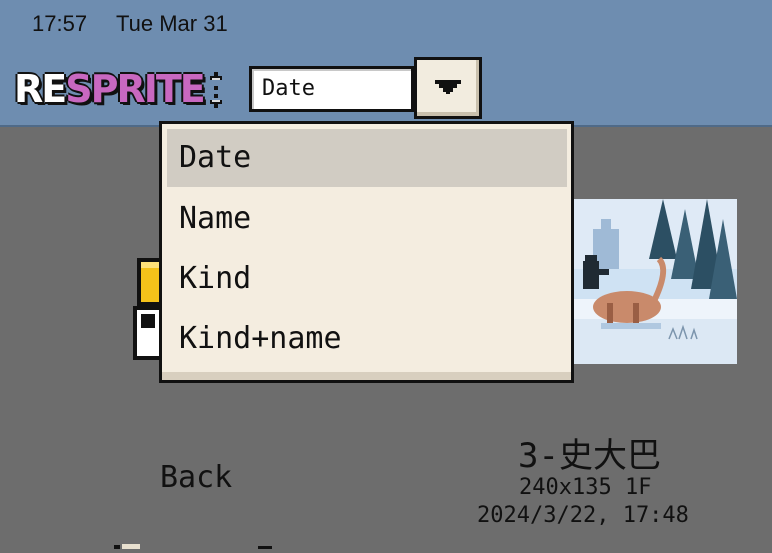  What do you see at coordinates (367, 219) in the screenshot?
I see `menu-item-name: Name` at bounding box center [367, 219].